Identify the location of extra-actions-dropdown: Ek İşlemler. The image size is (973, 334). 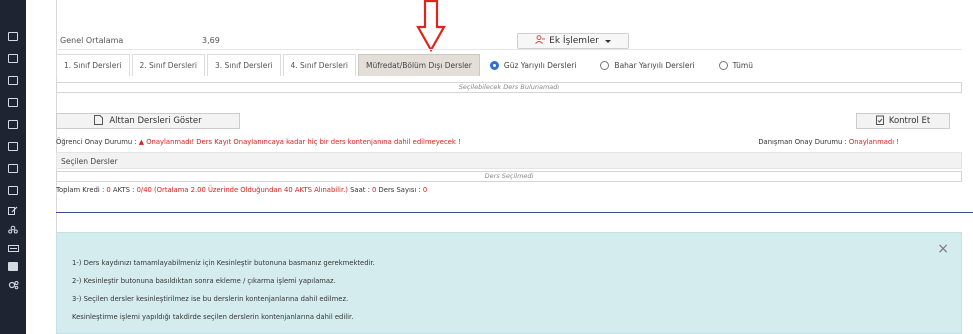
(573, 41).